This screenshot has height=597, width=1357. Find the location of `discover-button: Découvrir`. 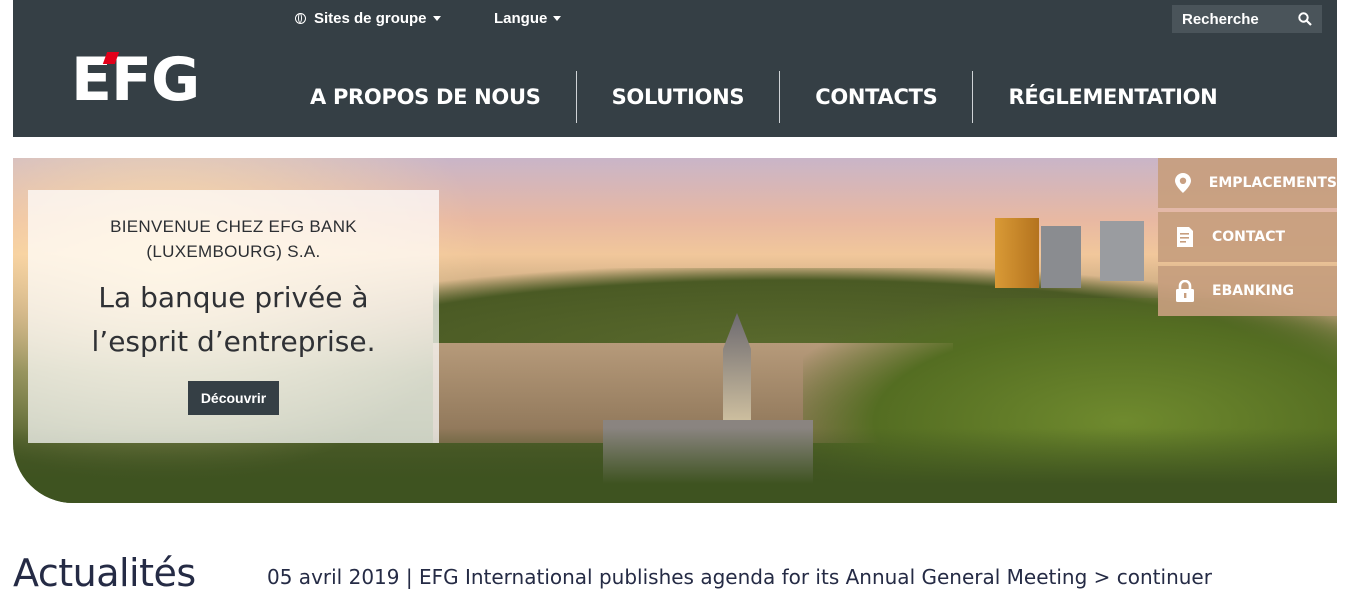

discover-button: Découvrir is located at coordinates (233, 398).